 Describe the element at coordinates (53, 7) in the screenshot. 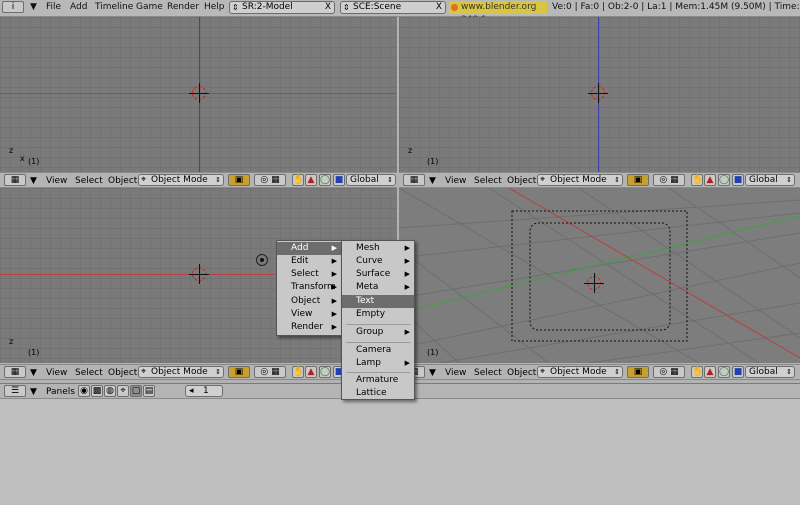

I see `menu-file: File` at that location.